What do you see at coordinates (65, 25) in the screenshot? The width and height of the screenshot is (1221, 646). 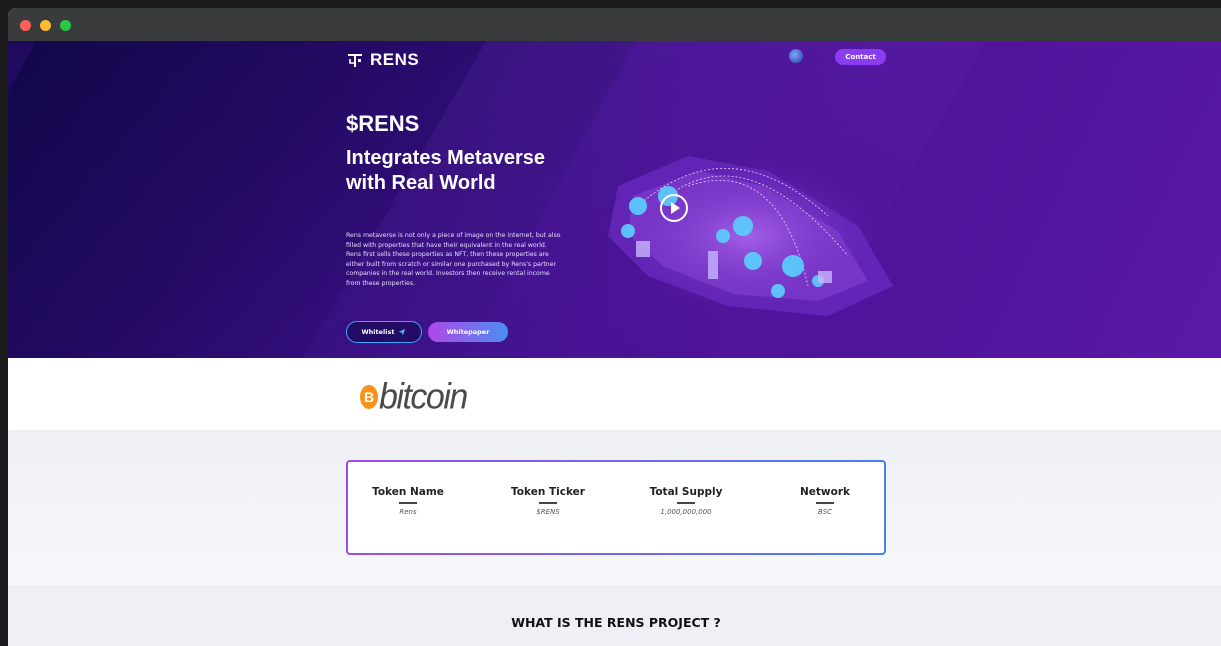 I see `maximize-window-button` at bounding box center [65, 25].